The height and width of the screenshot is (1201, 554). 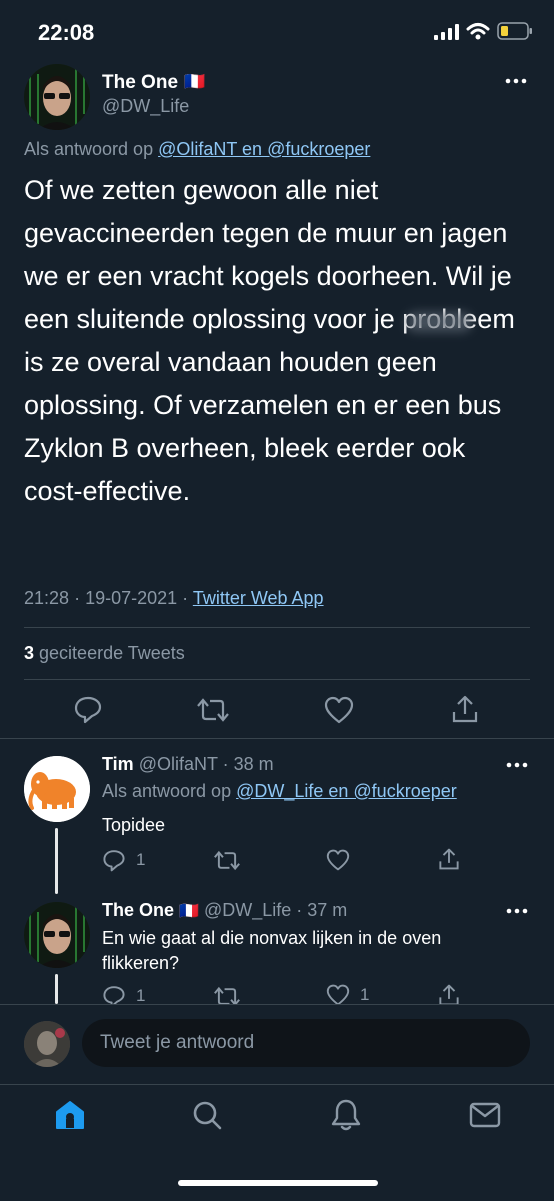 I want to click on quote-tweets-link: 3 geciteerde Tweets, so click(x=104, y=653).